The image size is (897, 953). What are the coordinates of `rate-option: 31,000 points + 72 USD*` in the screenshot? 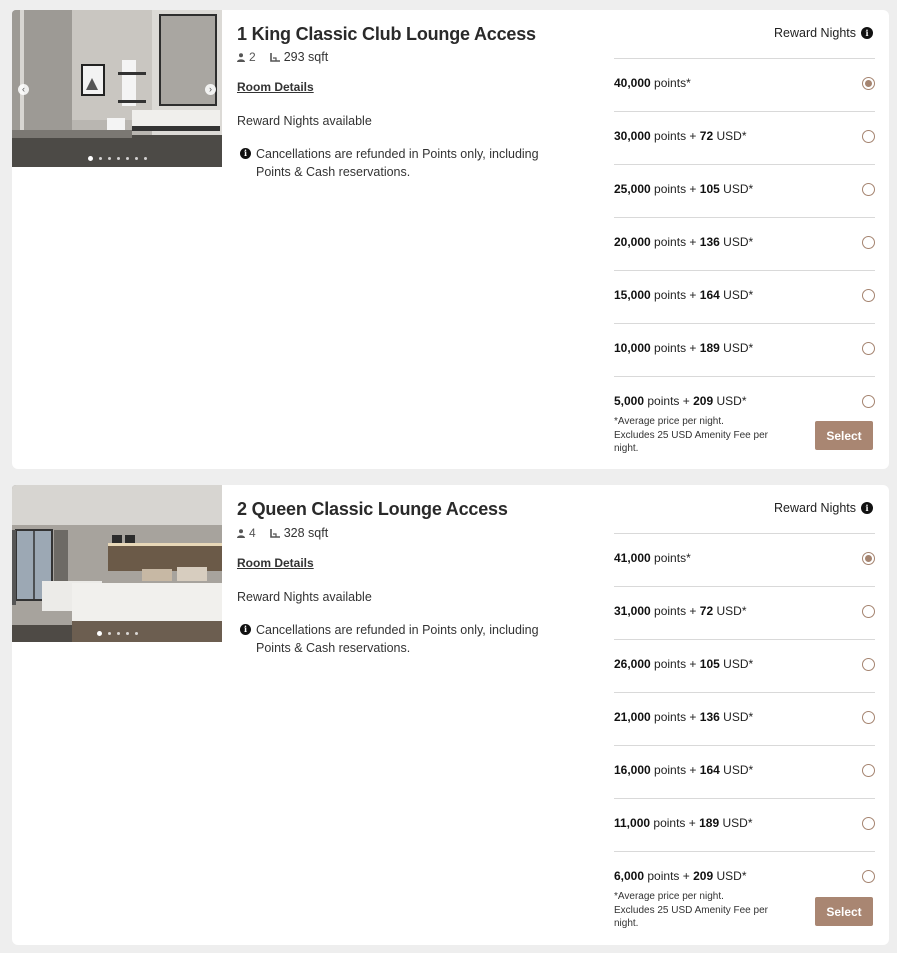 It's located at (744, 612).